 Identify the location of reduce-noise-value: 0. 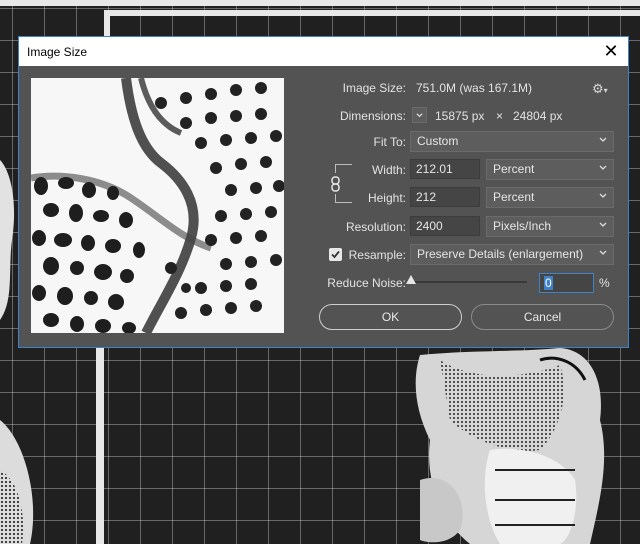
(548, 283).